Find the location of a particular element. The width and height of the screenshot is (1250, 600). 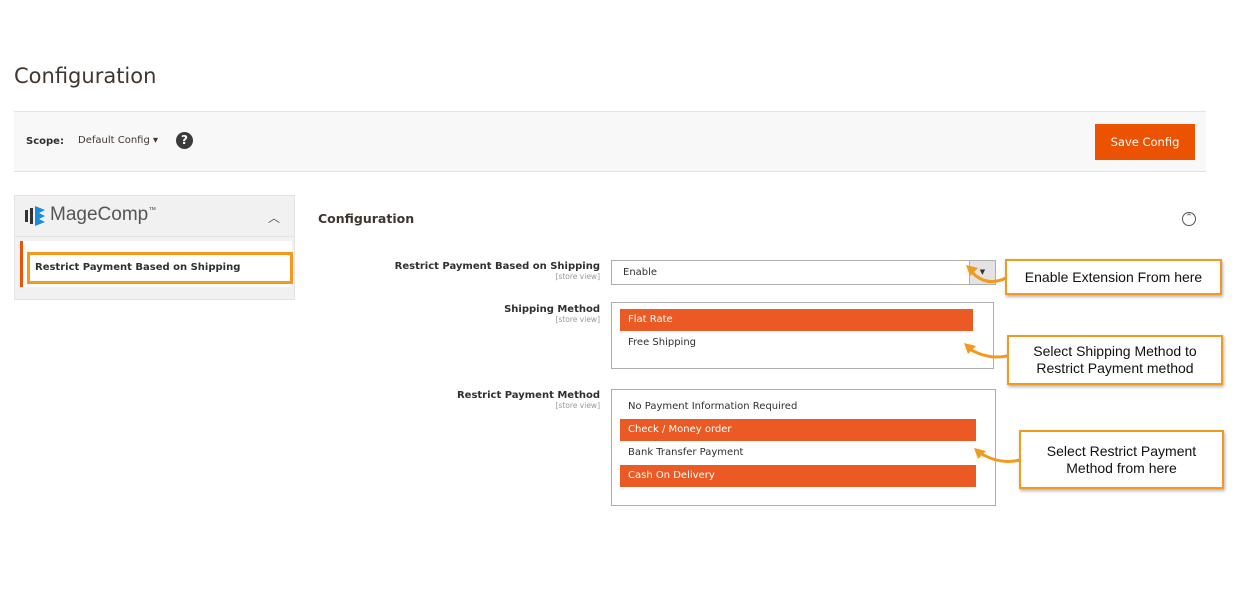

scope-switcher: Default Config ▾ is located at coordinates (118, 140).